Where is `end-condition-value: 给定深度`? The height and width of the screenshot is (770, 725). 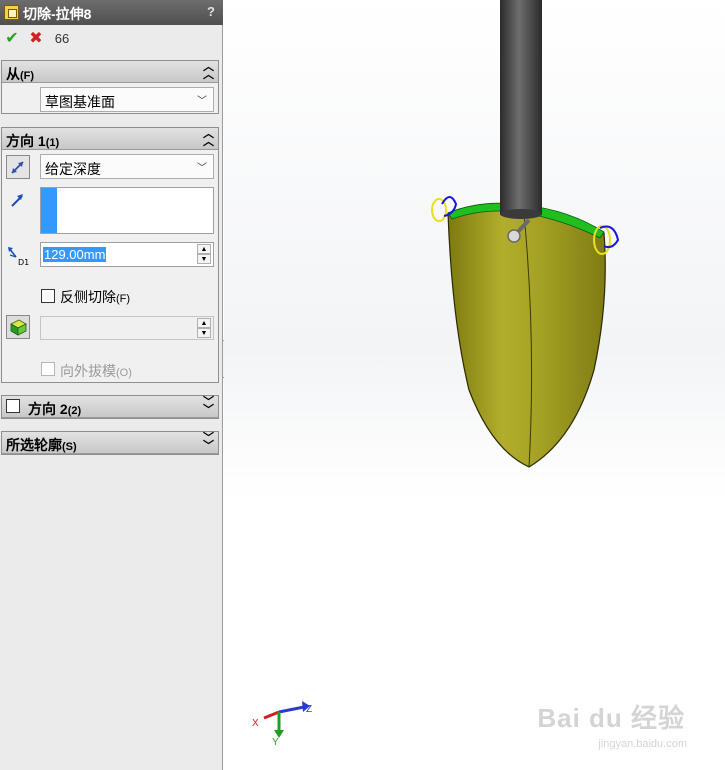
end-condition-value: 给定深度 is located at coordinates (73, 169).